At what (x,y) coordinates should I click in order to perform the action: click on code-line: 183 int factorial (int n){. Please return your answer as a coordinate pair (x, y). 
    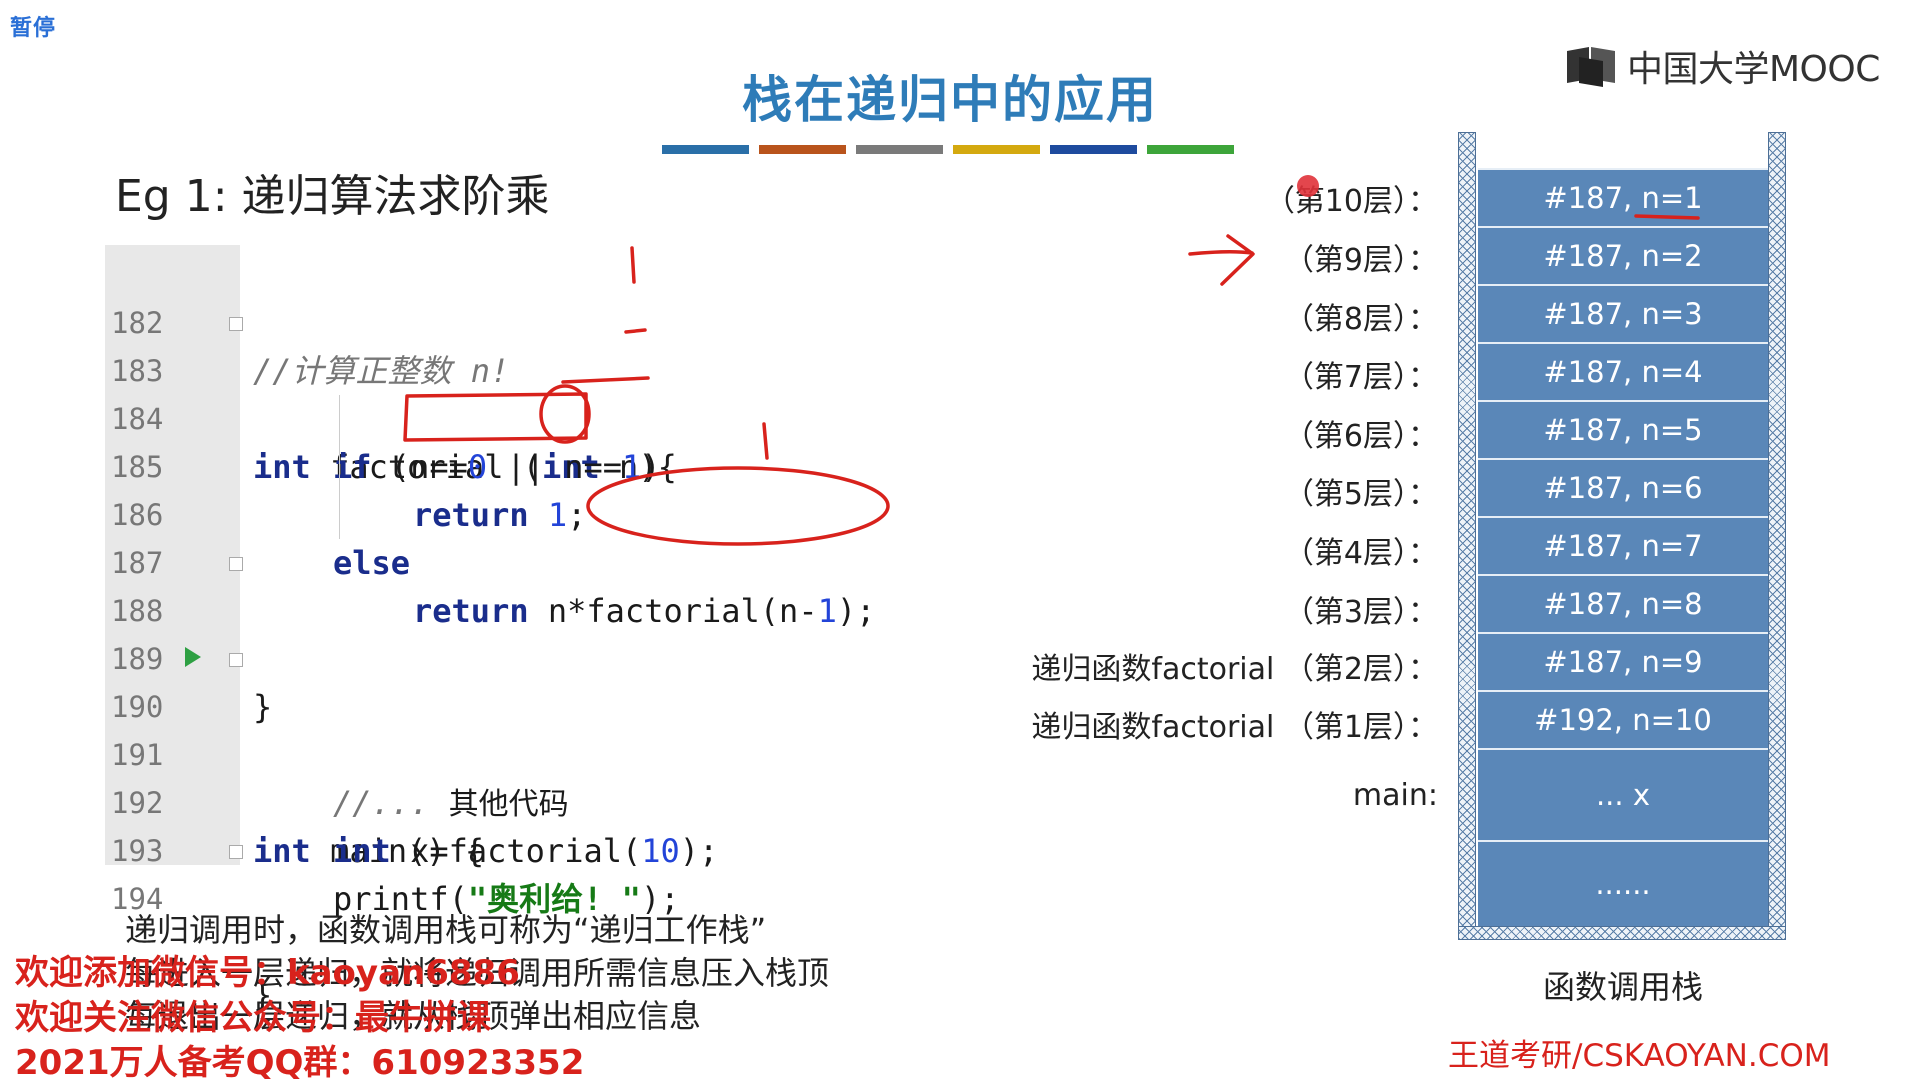
    Looking at the image, I should click on (505, 392).